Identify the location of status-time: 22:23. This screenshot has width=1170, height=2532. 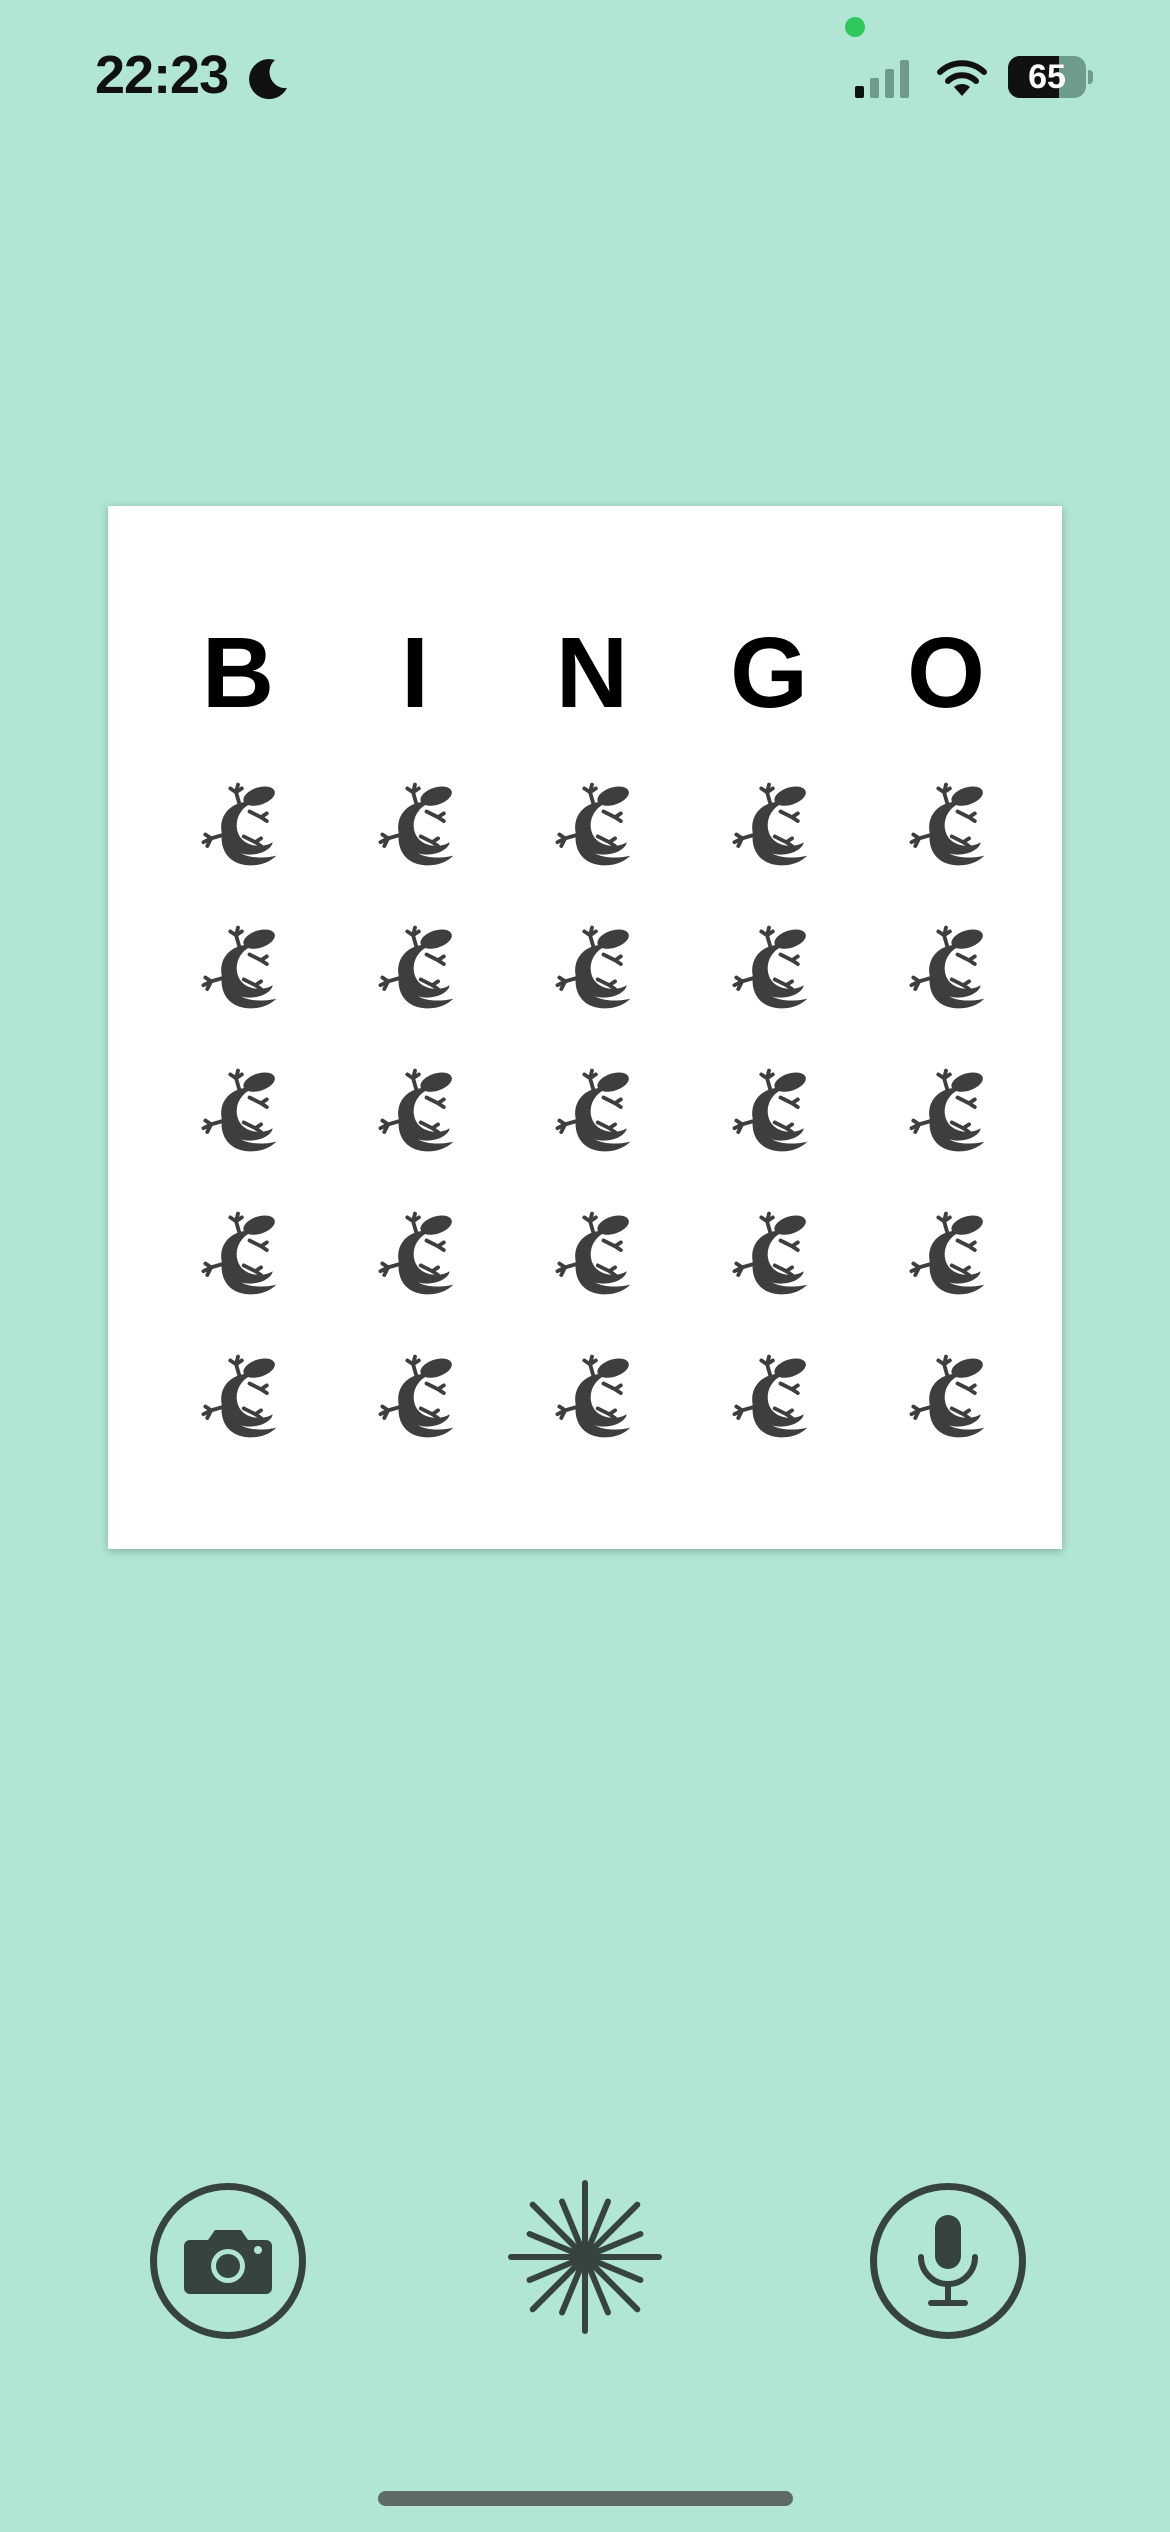
(162, 75).